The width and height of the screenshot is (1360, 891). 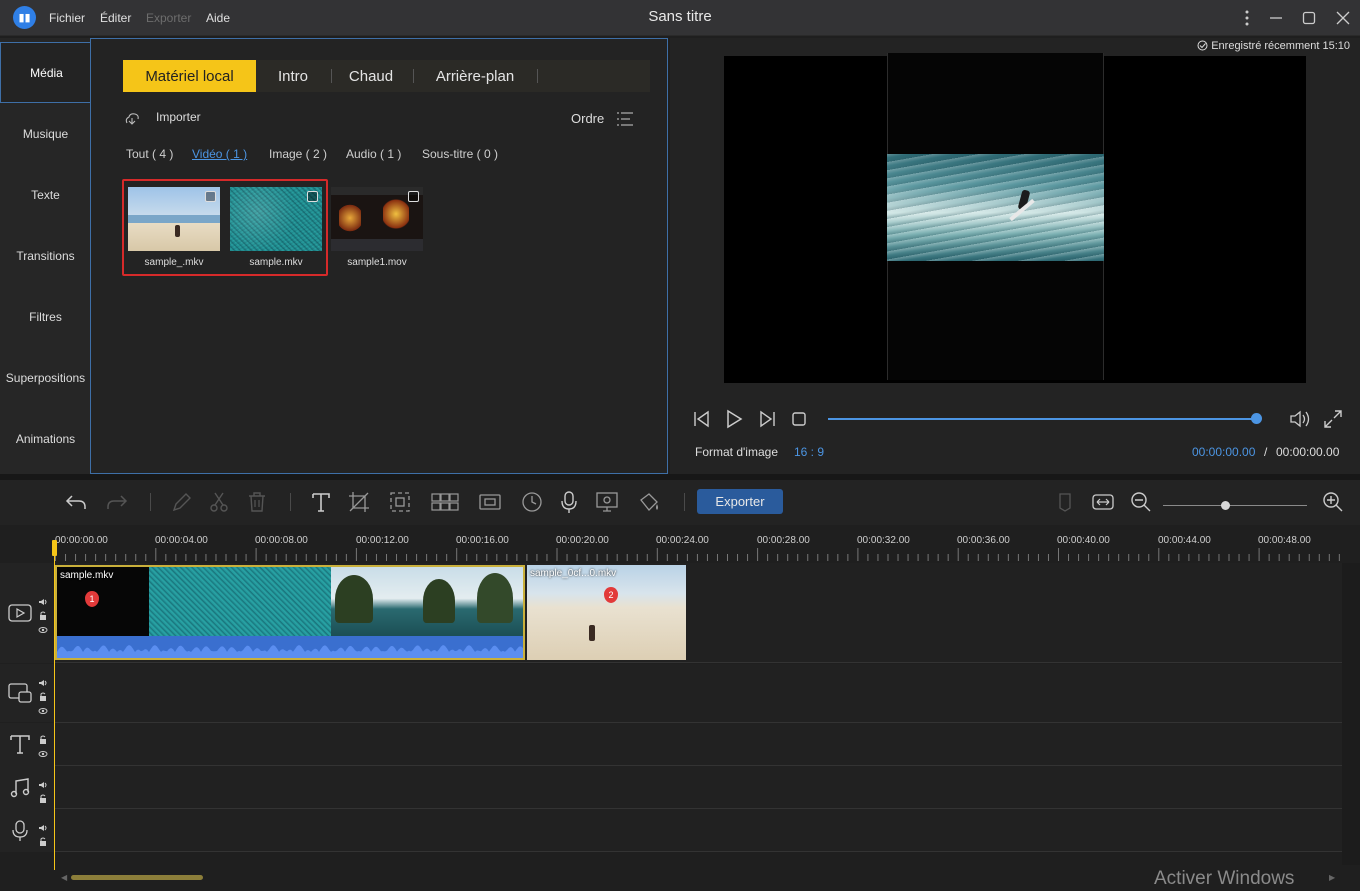 I want to click on timeline-clip-2: sample_0cf...0.mkv 2, so click(x=606, y=612).